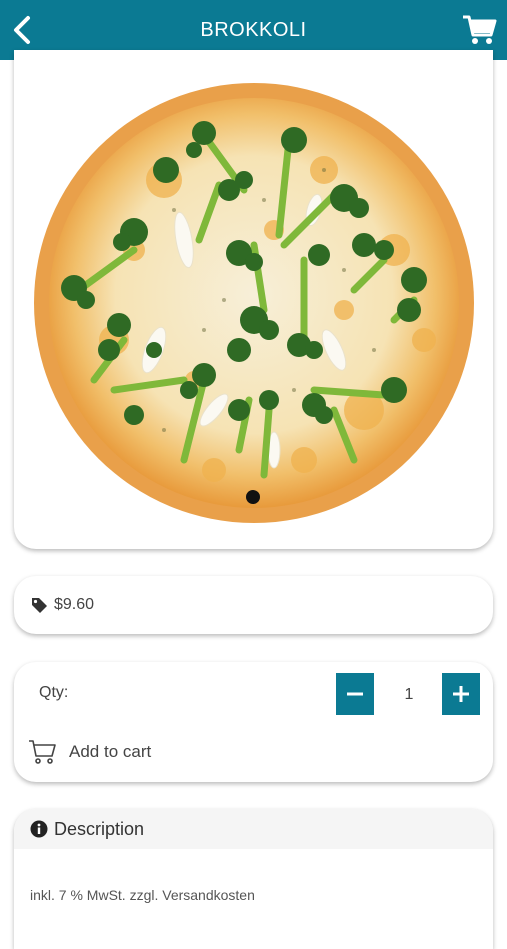 The image size is (507, 949). I want to click on minus-icon, so click(355, 694).